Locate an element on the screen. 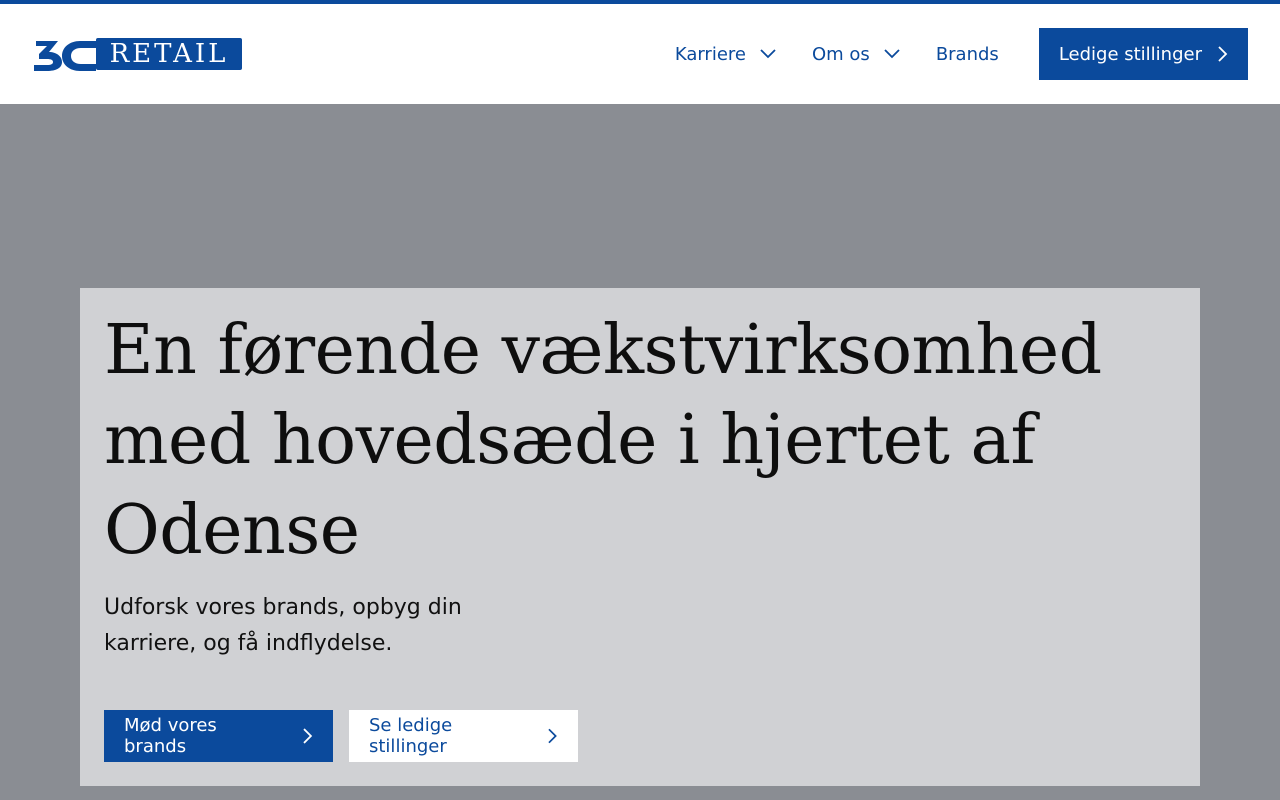 The height and width of the screenshot is (800, 1280). nav-item-label: Karriere is located at coordinates (710, 54).